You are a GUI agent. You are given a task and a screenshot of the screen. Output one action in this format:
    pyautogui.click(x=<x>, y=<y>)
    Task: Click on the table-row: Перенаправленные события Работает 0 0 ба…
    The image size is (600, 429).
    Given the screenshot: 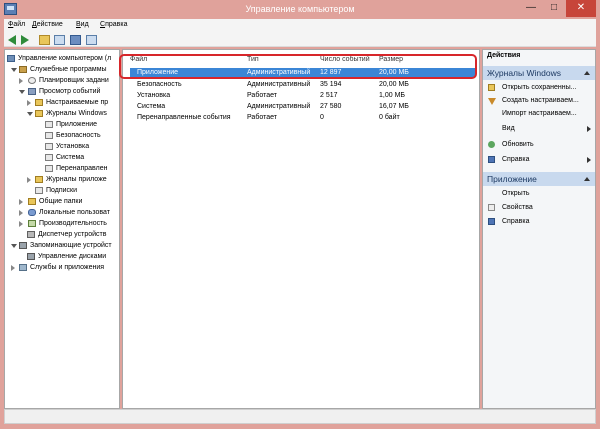 What is the action you would take?
    pyautogui.click(x=302, y=118)
    